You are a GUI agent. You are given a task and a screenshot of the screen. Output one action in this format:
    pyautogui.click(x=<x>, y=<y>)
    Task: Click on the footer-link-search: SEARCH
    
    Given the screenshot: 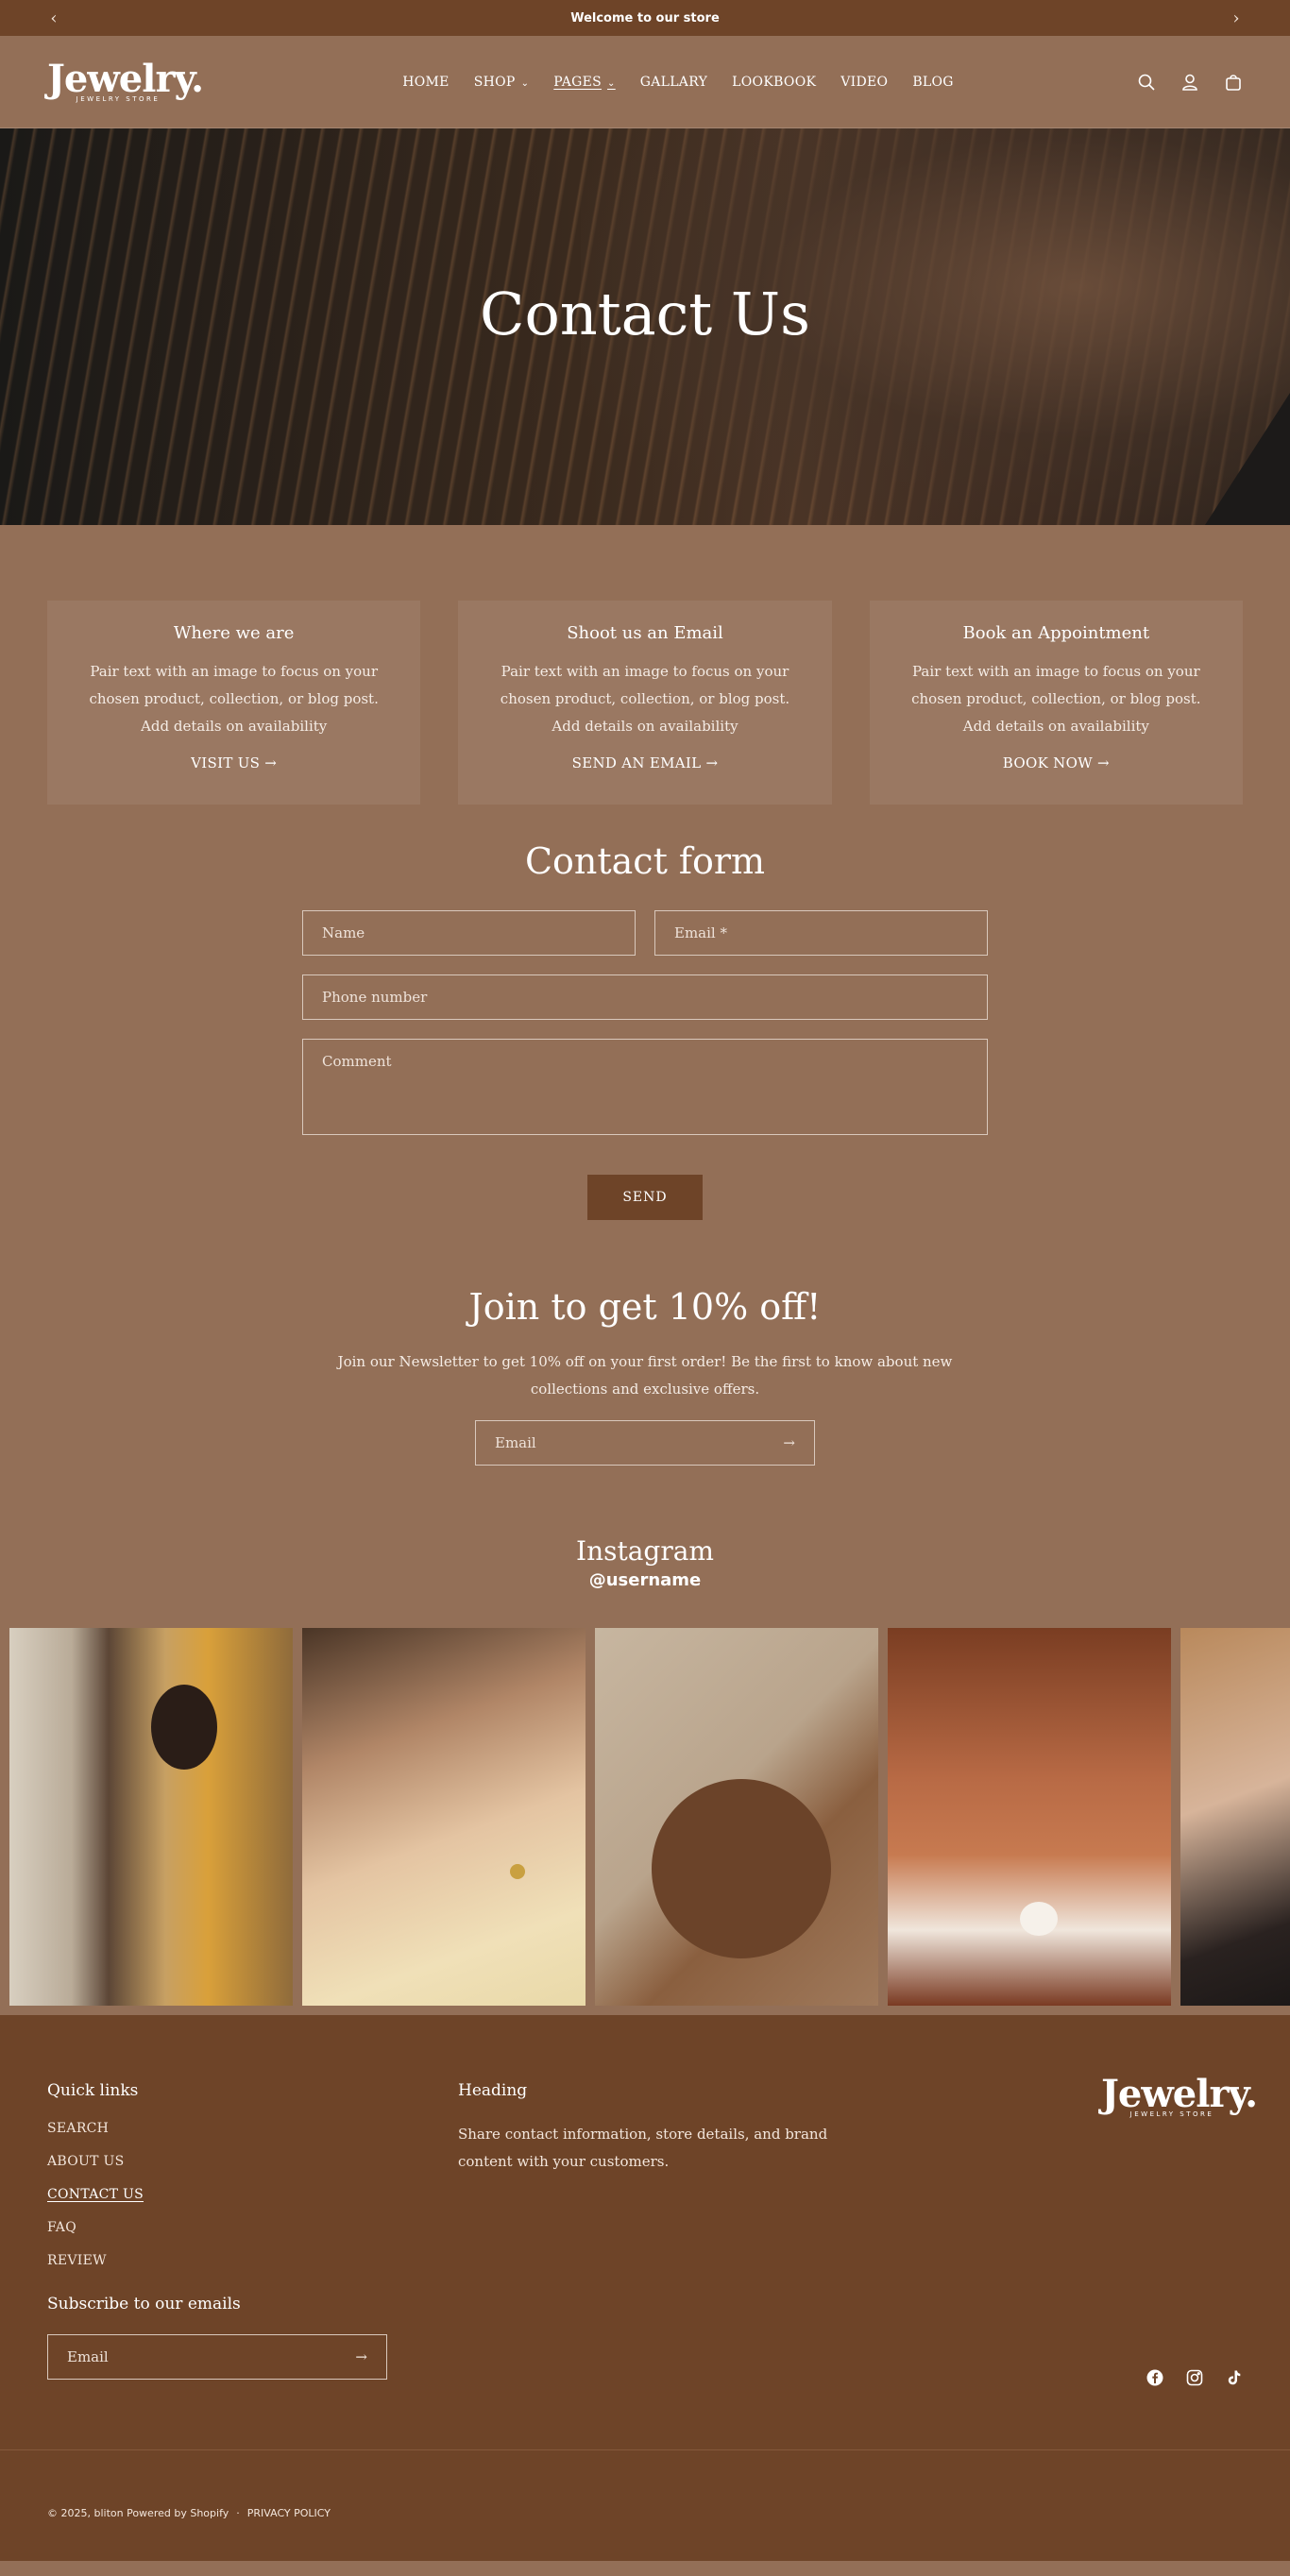 What is the action you would take?
    pyautogui.click(x=252, y=2128)
    